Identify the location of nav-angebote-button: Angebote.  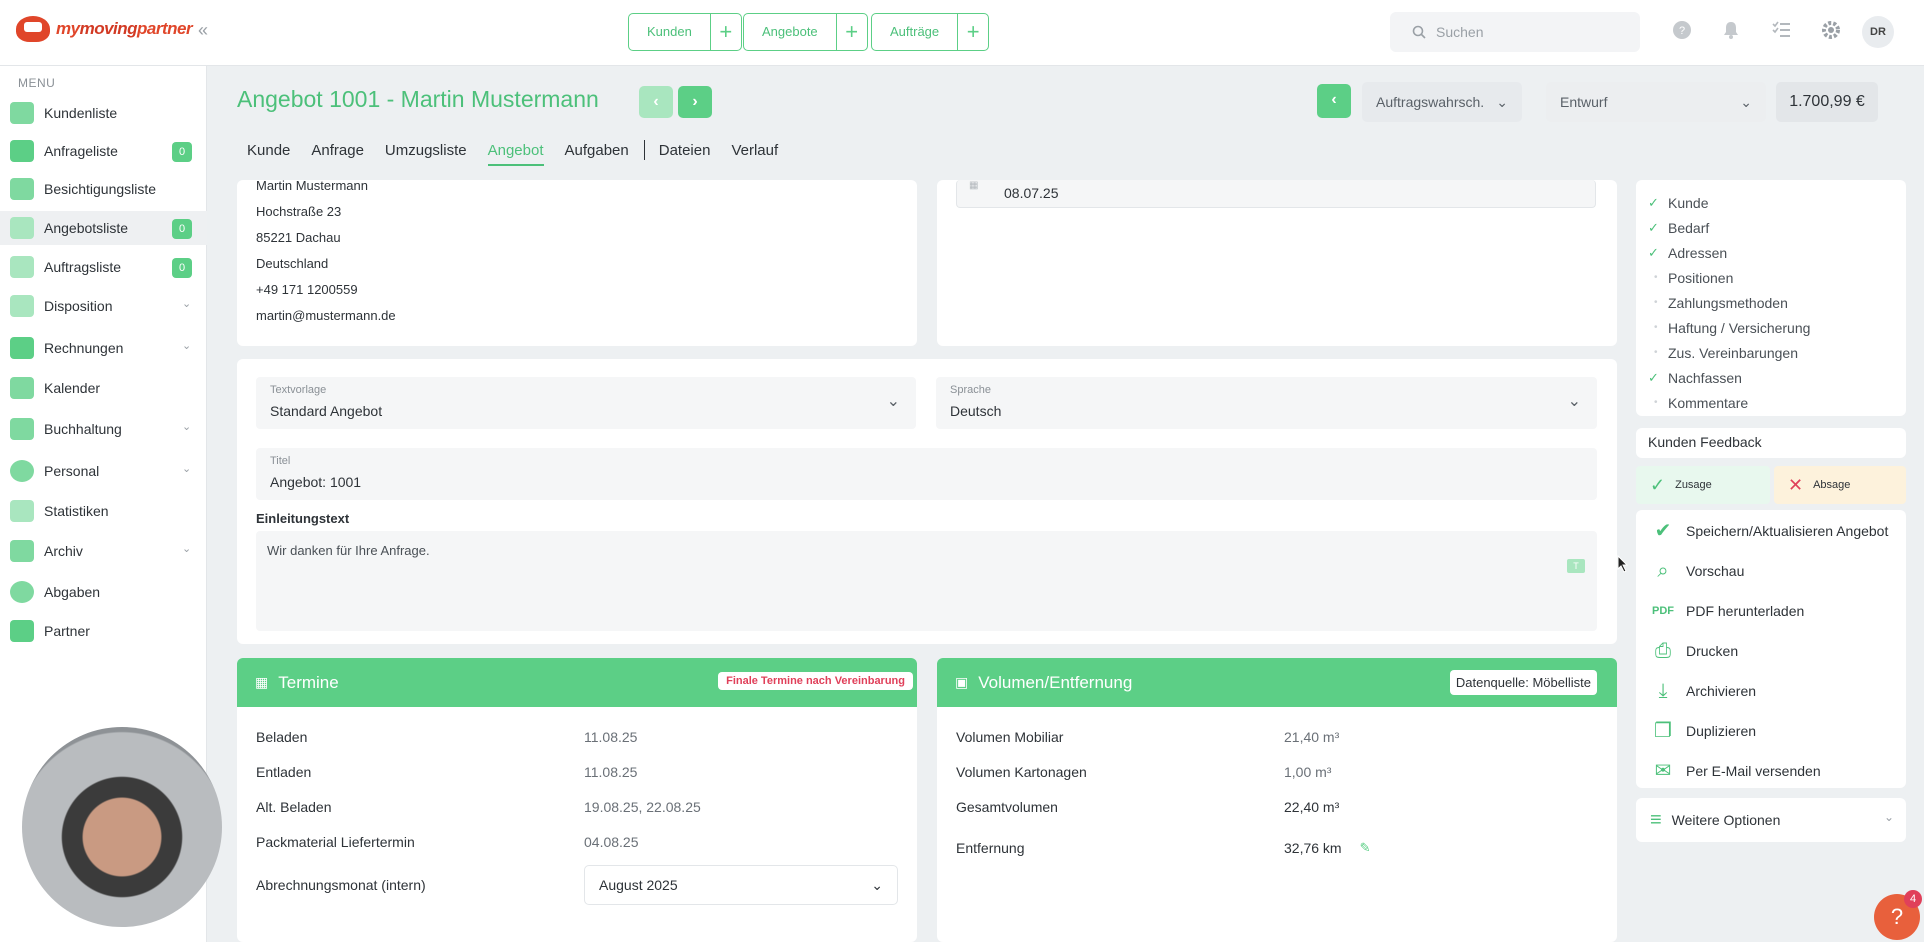
(790, 32).